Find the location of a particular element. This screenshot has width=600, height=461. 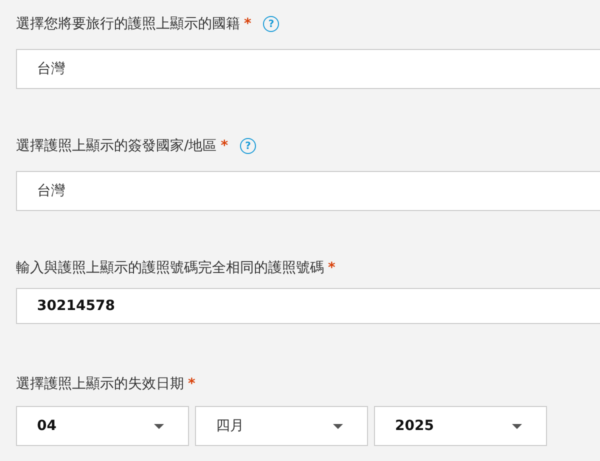

input-field: 30214578 is located at coordinates (308, 306).